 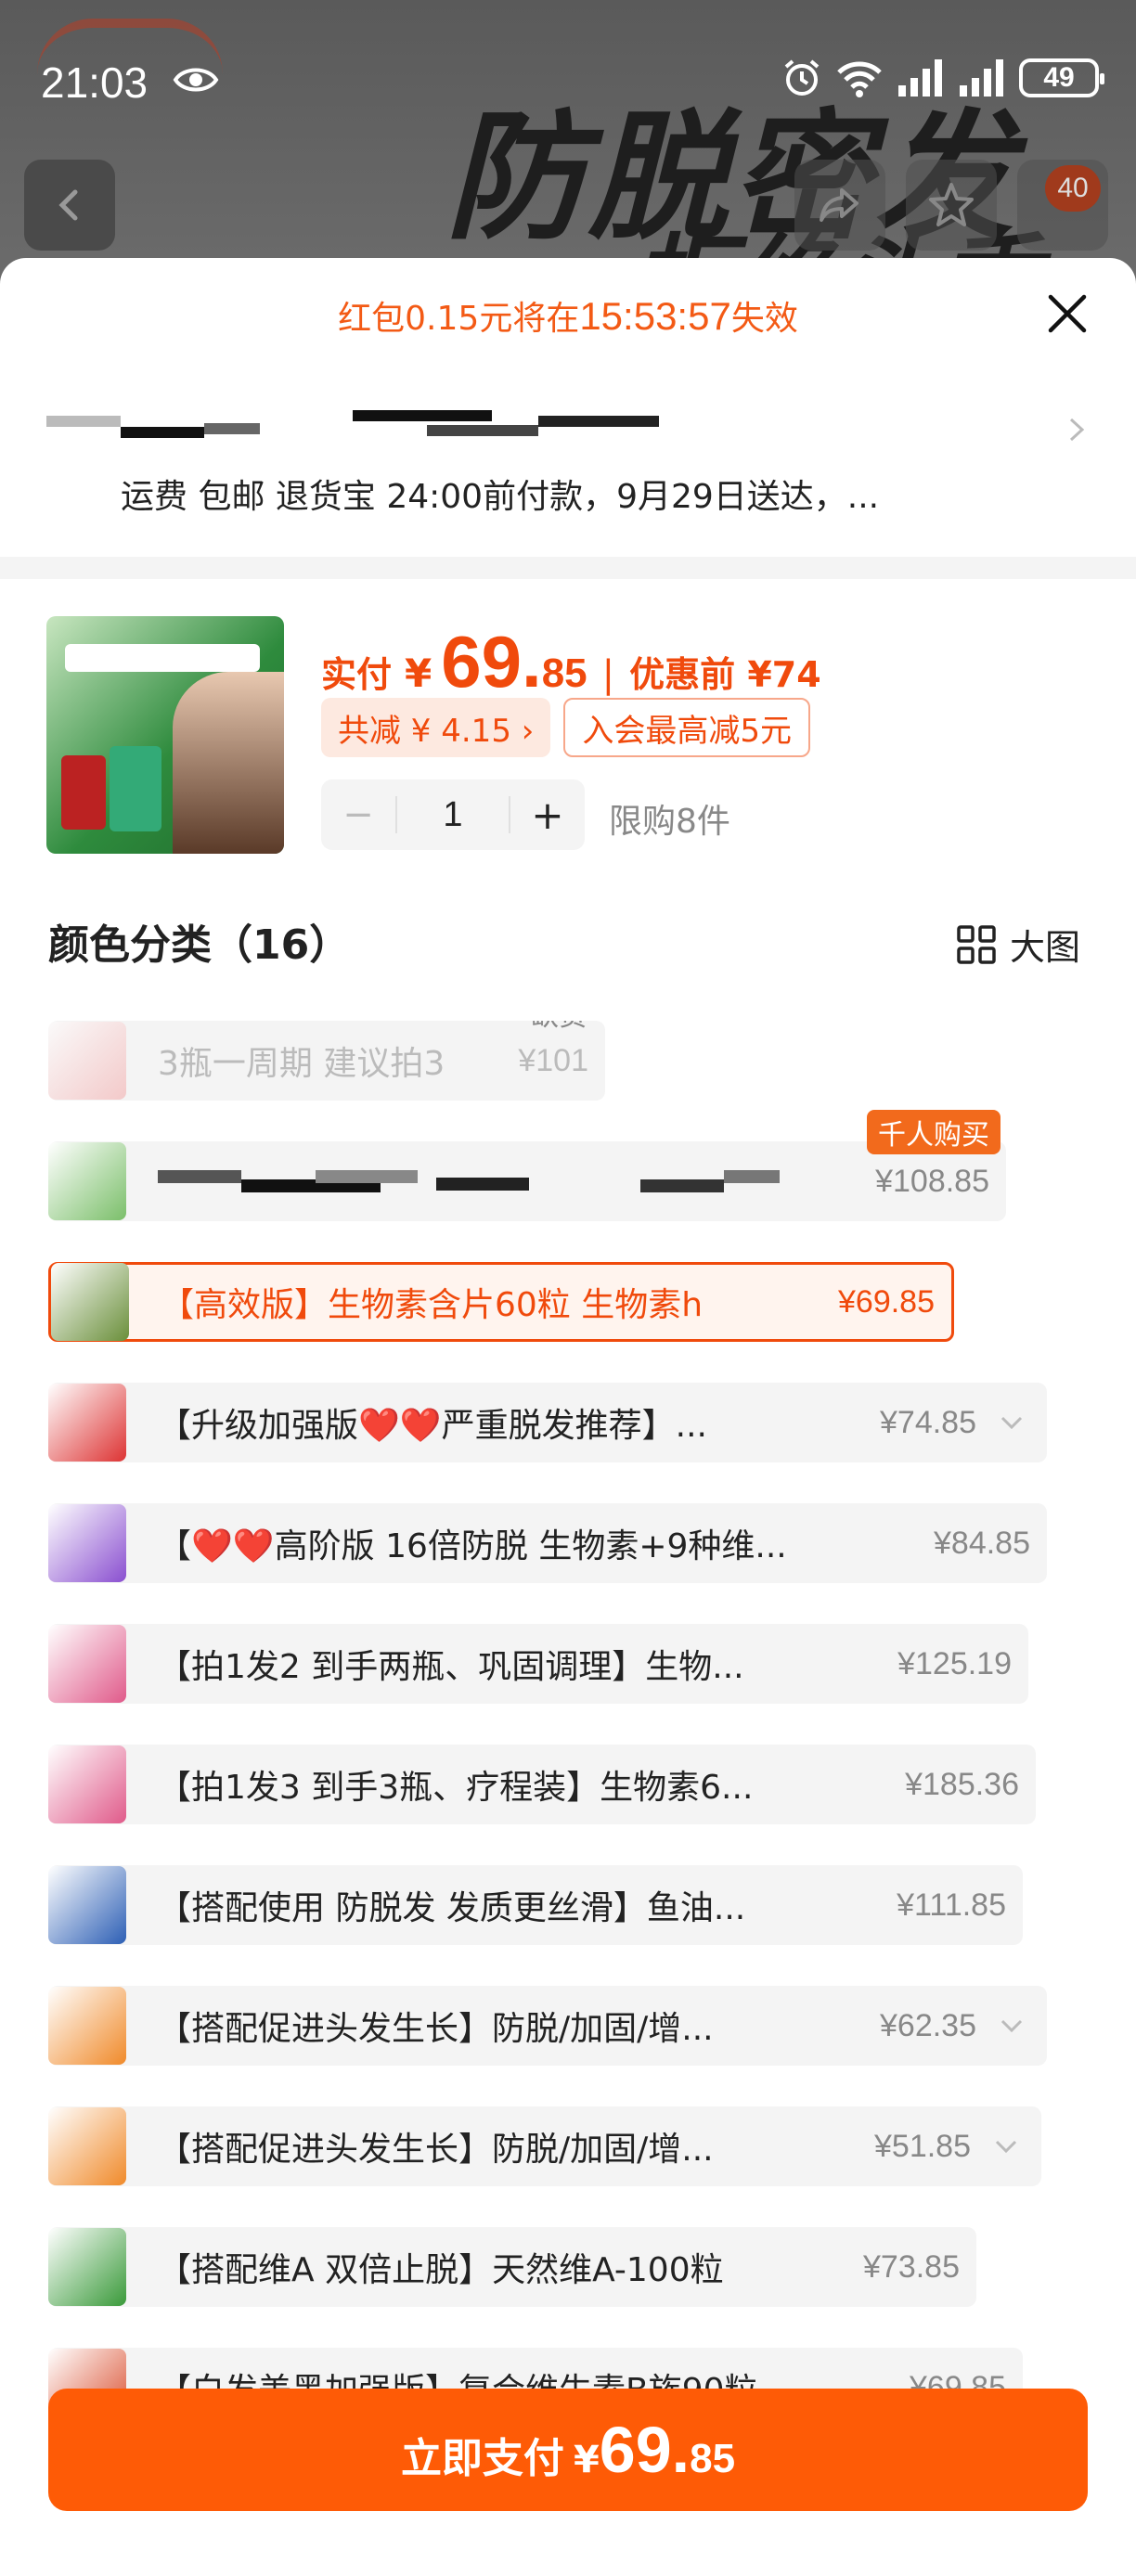 I want to click on grid-icon, so click(x=976, y=944).